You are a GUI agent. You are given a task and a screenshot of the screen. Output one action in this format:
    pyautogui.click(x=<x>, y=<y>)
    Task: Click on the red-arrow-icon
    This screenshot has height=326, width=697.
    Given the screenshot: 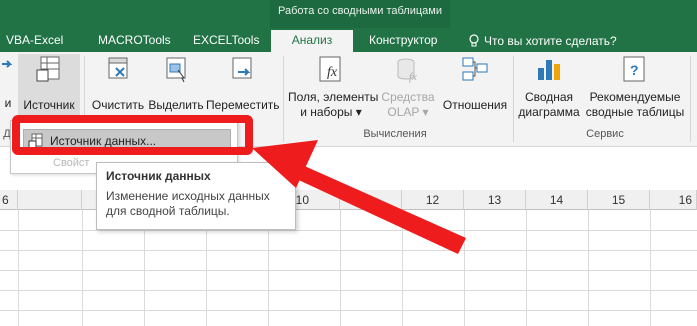 What is the action you would take?
    pyautogui.click(x=359, y=197)
    